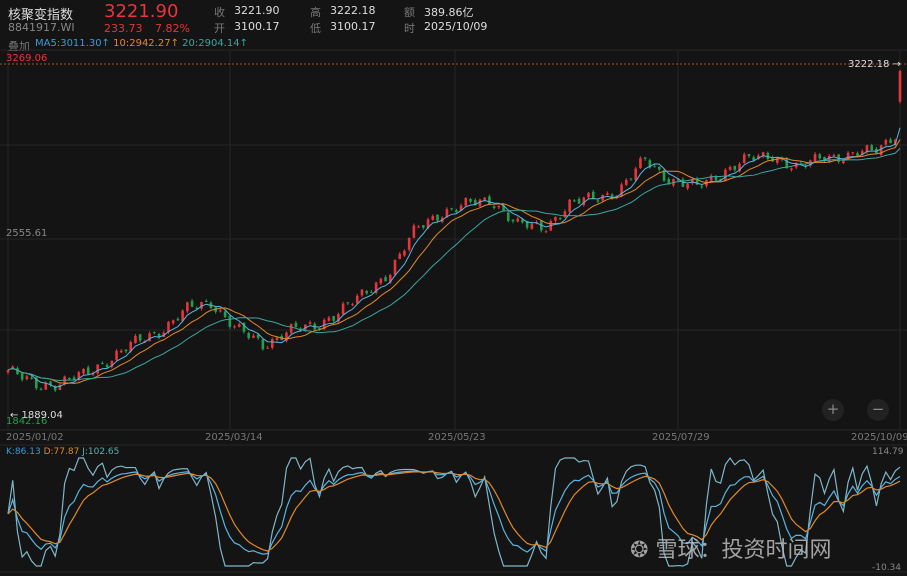  What do you see at coordinates (643, 550) in the screenshot?
I see `snowball-logo-icon: ❂` at bounding box center [643, 550].